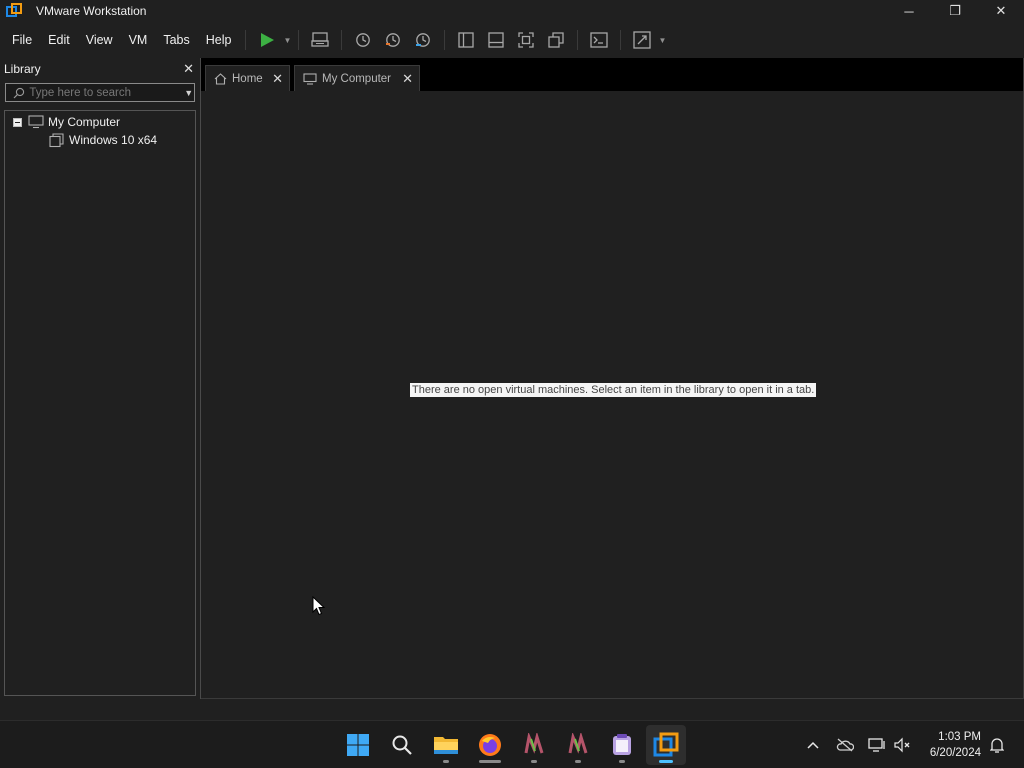  What do you see at coordinates (534, 745) in the screenshot?
I see `taskbar-notepad-plus-plus` at bounding box center [534, 745].